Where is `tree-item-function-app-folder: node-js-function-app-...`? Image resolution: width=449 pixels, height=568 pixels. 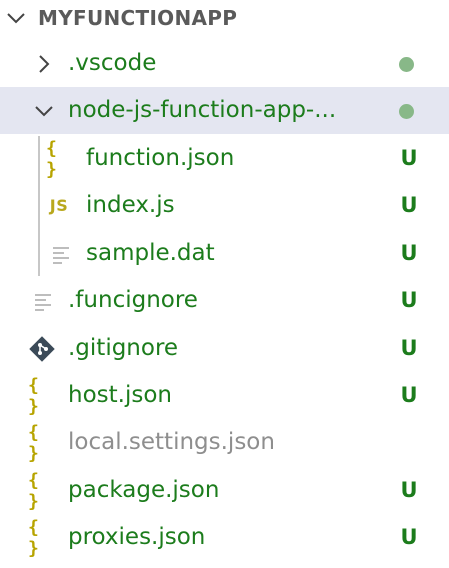 tree-item-function-app-folder: node-js-function-app-... is located at coordinates (224, 110).